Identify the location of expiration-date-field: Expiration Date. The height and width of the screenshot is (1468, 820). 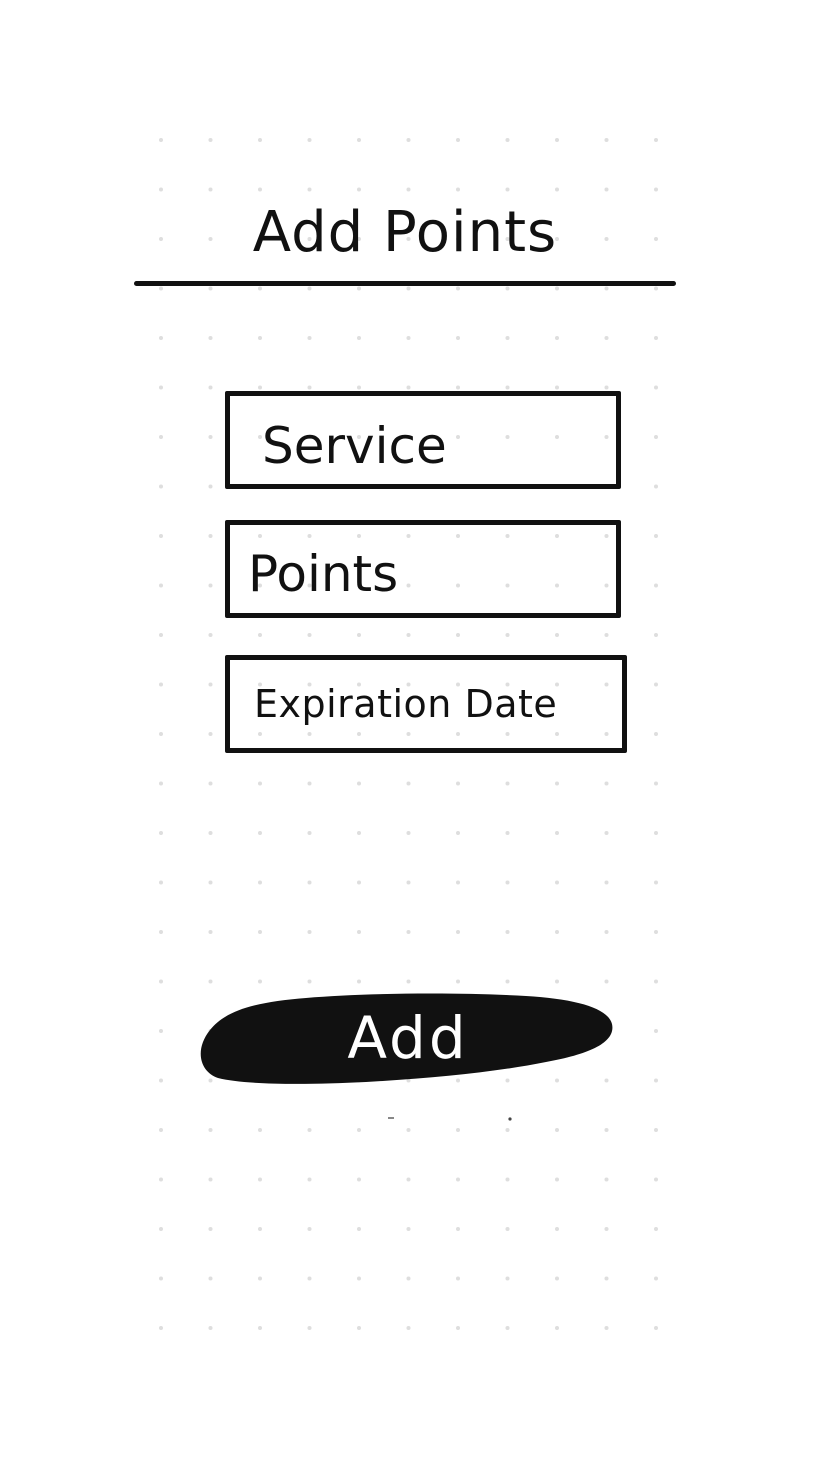
(426, 704).